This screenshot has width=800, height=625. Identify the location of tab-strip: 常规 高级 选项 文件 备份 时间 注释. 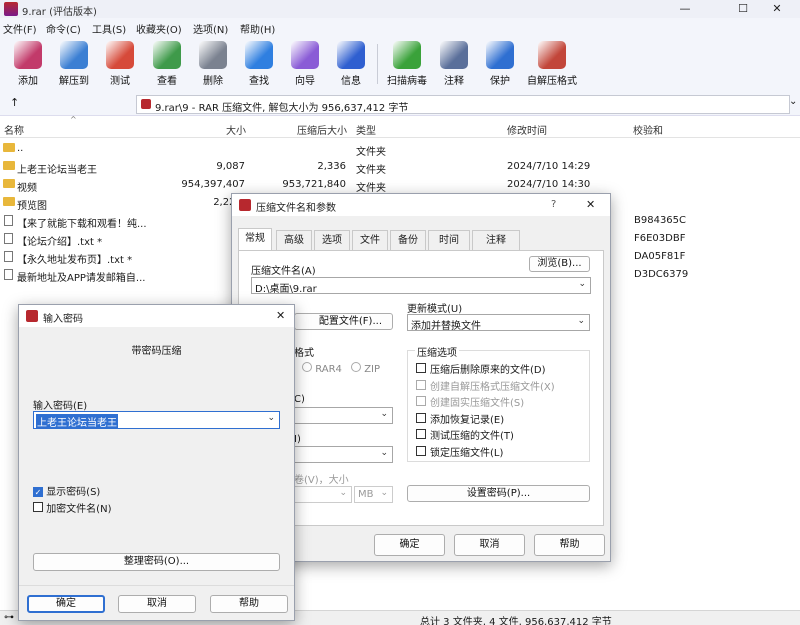
(421, 239).